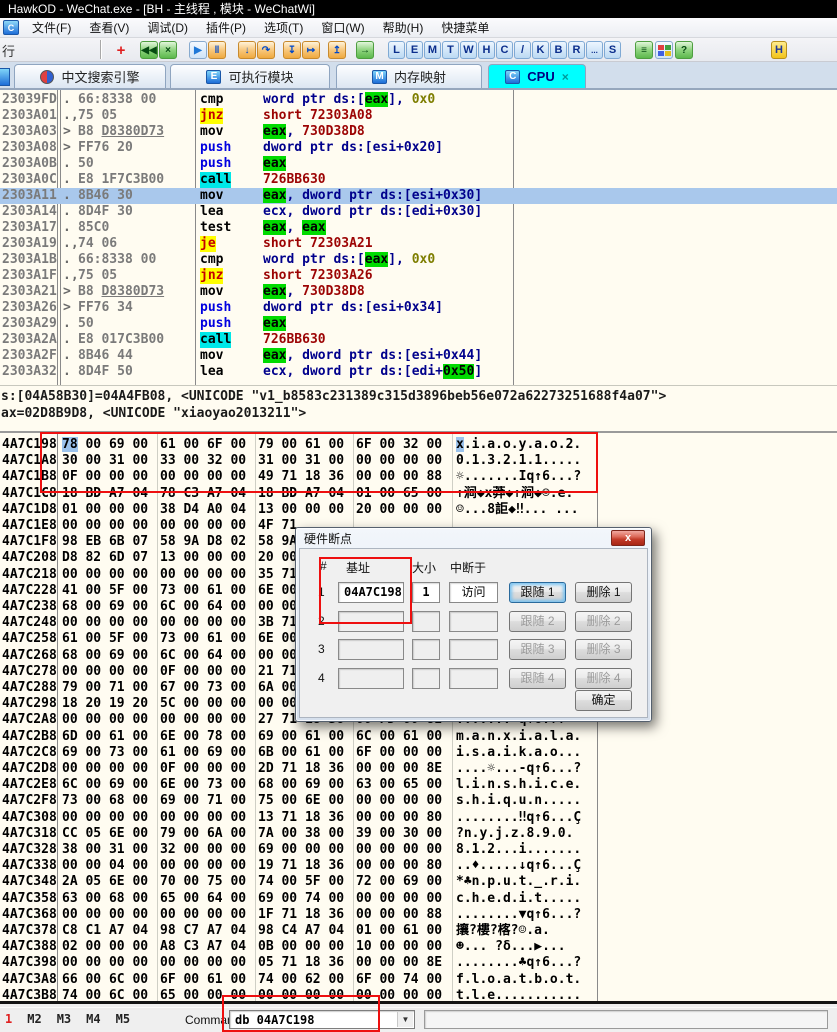 Image resolution: width=837 pixels, height=1032 pixels. What do you see at coordinates (226, 27) in the screenshot?
I see `menu-item-3: 插件(P)` at bounding box center [226, 27].